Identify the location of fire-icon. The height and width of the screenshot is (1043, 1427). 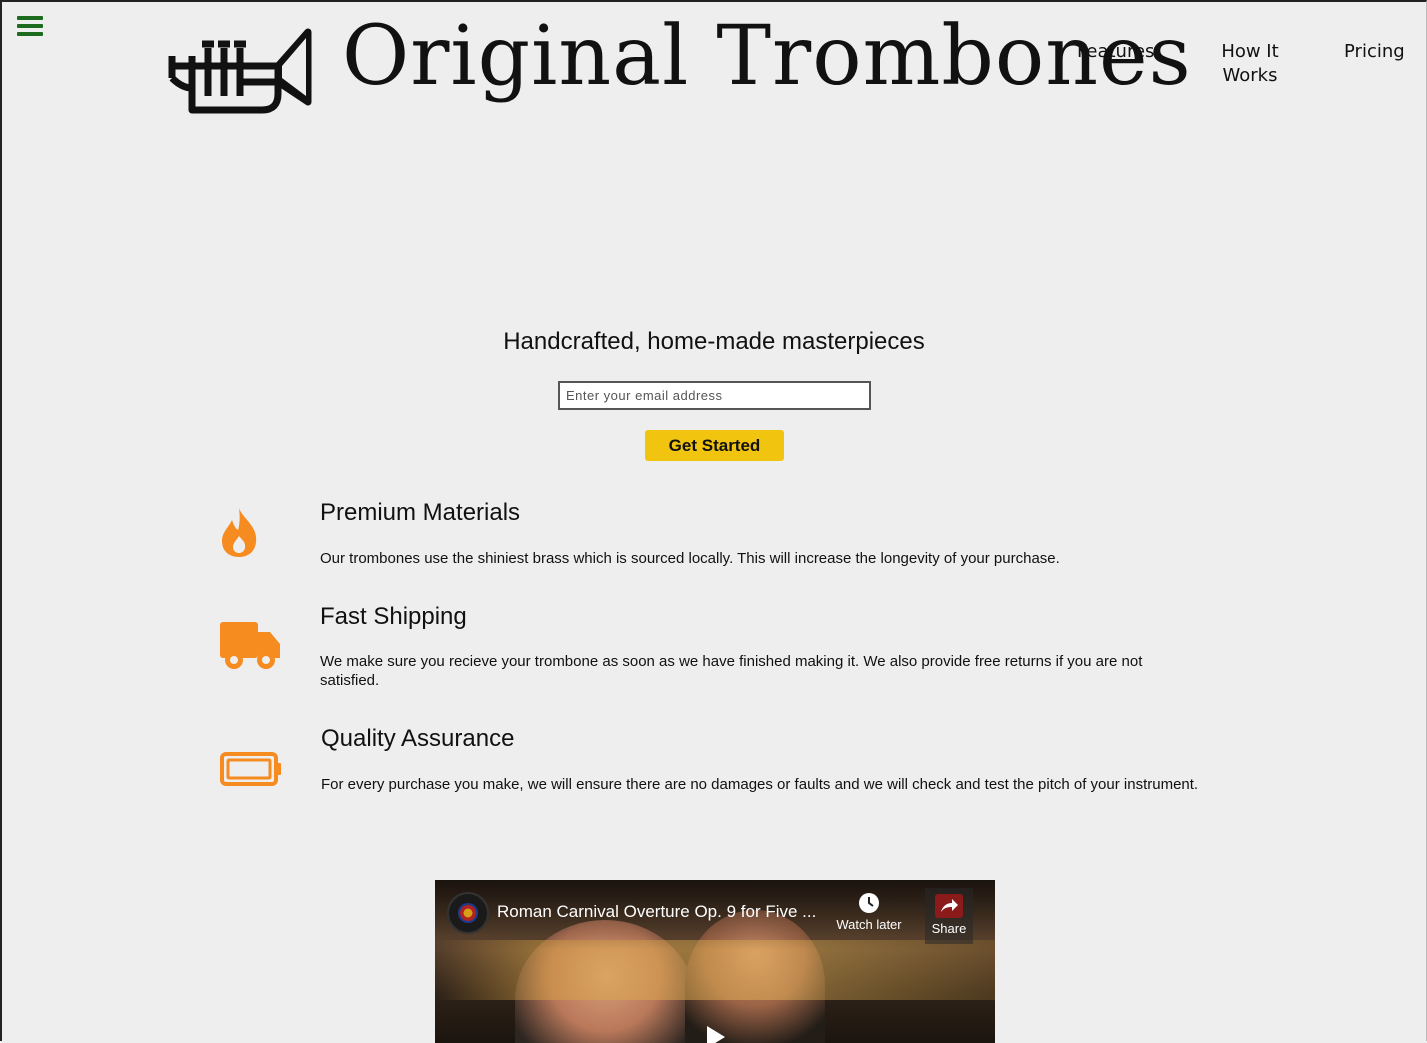
(239, 532).